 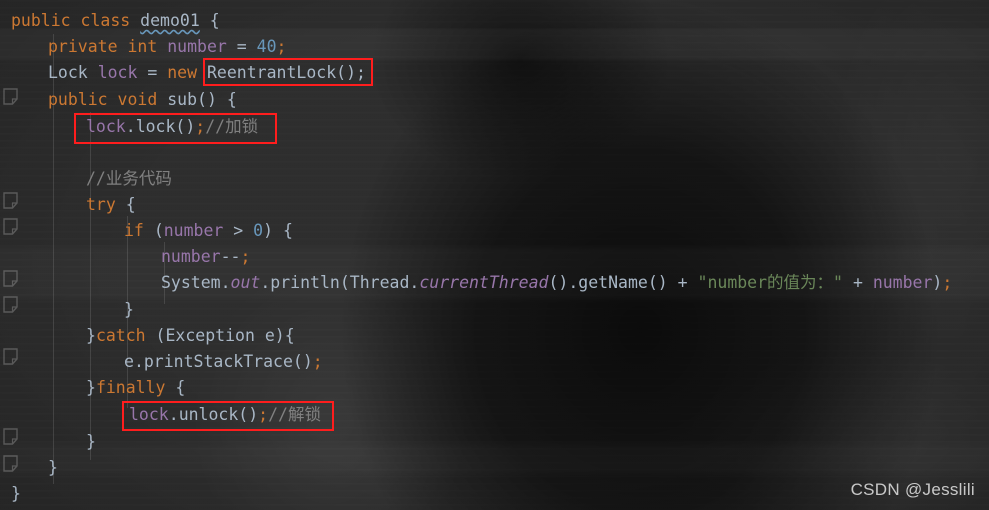 What do you see at coordinates (494, 100) in the screenshot?
I see `code-line-4: public void sub() {` at bounding box center [494, 100].